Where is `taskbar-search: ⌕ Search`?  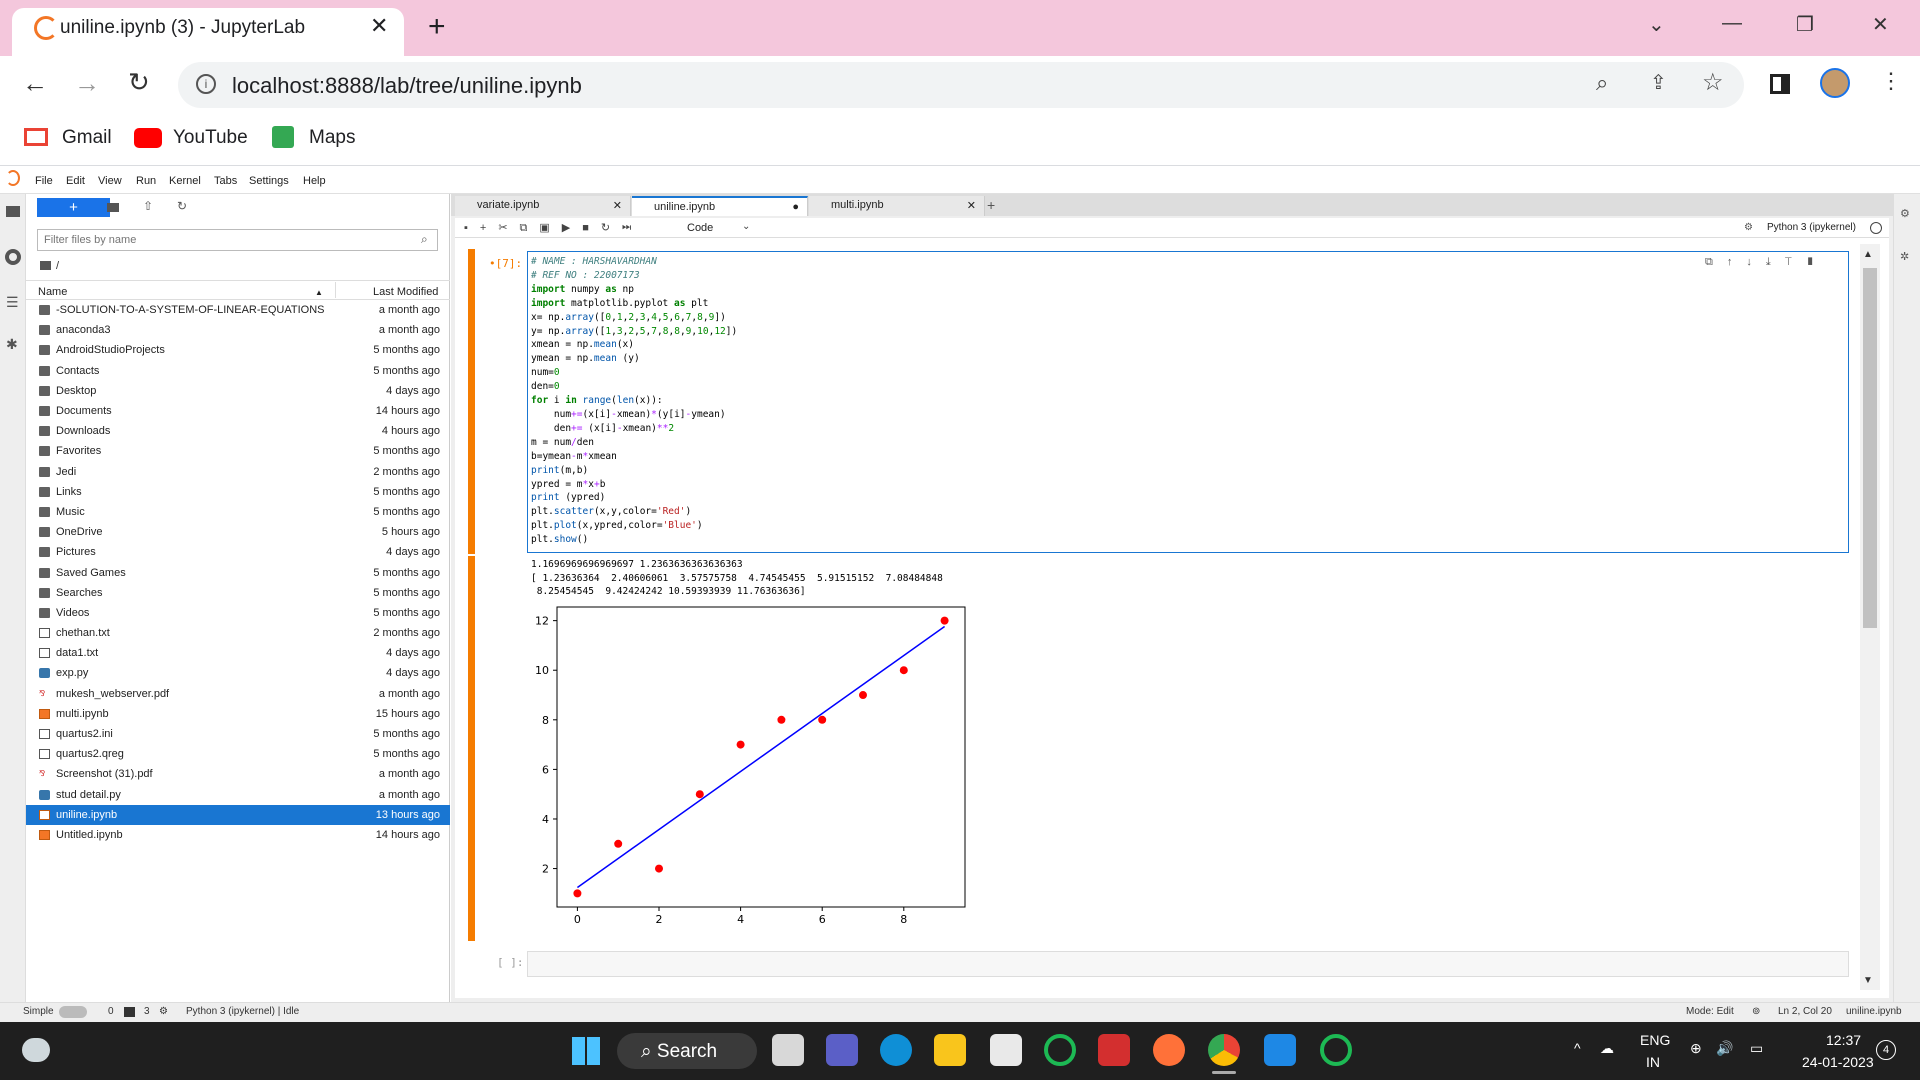 taskbar-search: ⌕ Search is located at coordinates (687, 1051).